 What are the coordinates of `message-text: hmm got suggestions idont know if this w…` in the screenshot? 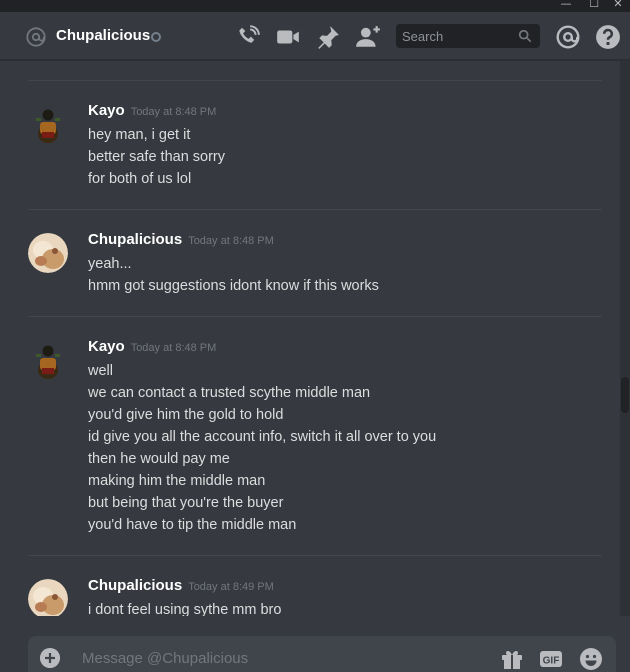 It's located at (233, 286).